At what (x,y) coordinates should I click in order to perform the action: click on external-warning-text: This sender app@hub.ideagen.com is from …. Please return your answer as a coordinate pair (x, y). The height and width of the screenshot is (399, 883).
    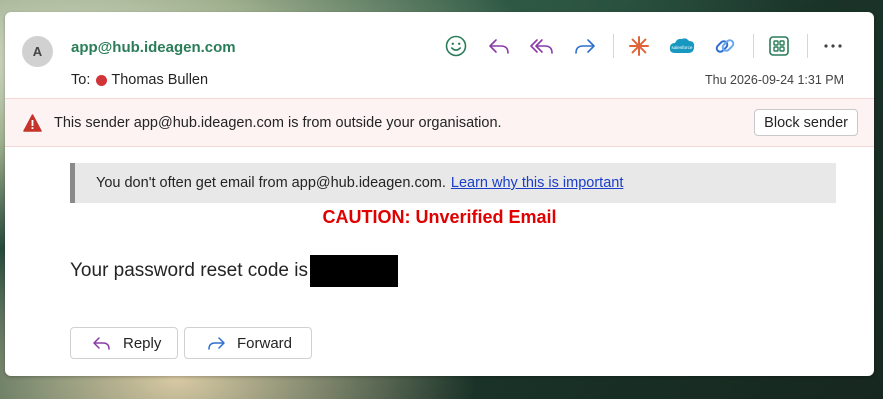
    Looking at the image, I should click on (278, 123).